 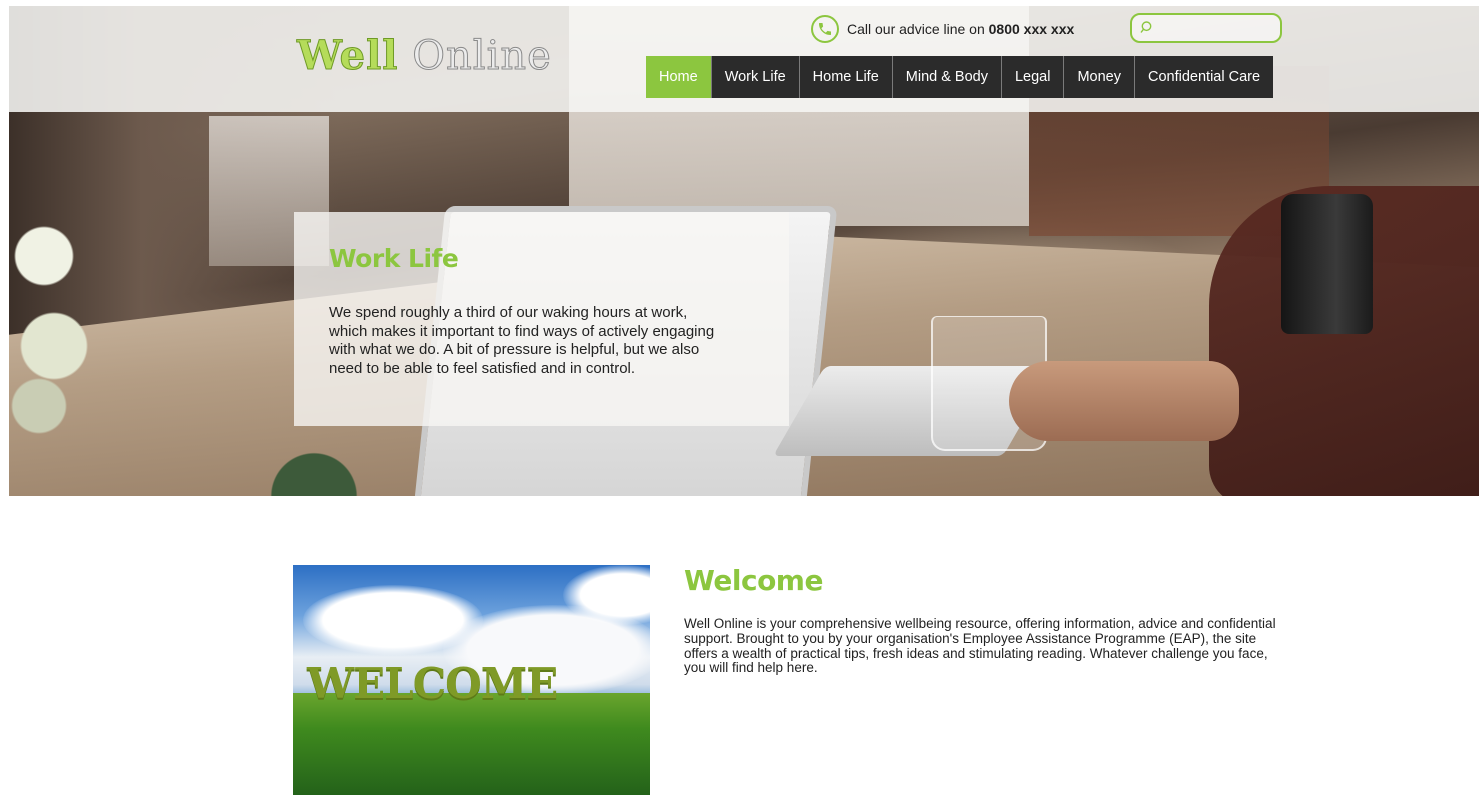 What do you see at coordinates (755, 77) in the screenshot?
I see `nav-item-work-life: Work Life` at bounding box center [755, 77].